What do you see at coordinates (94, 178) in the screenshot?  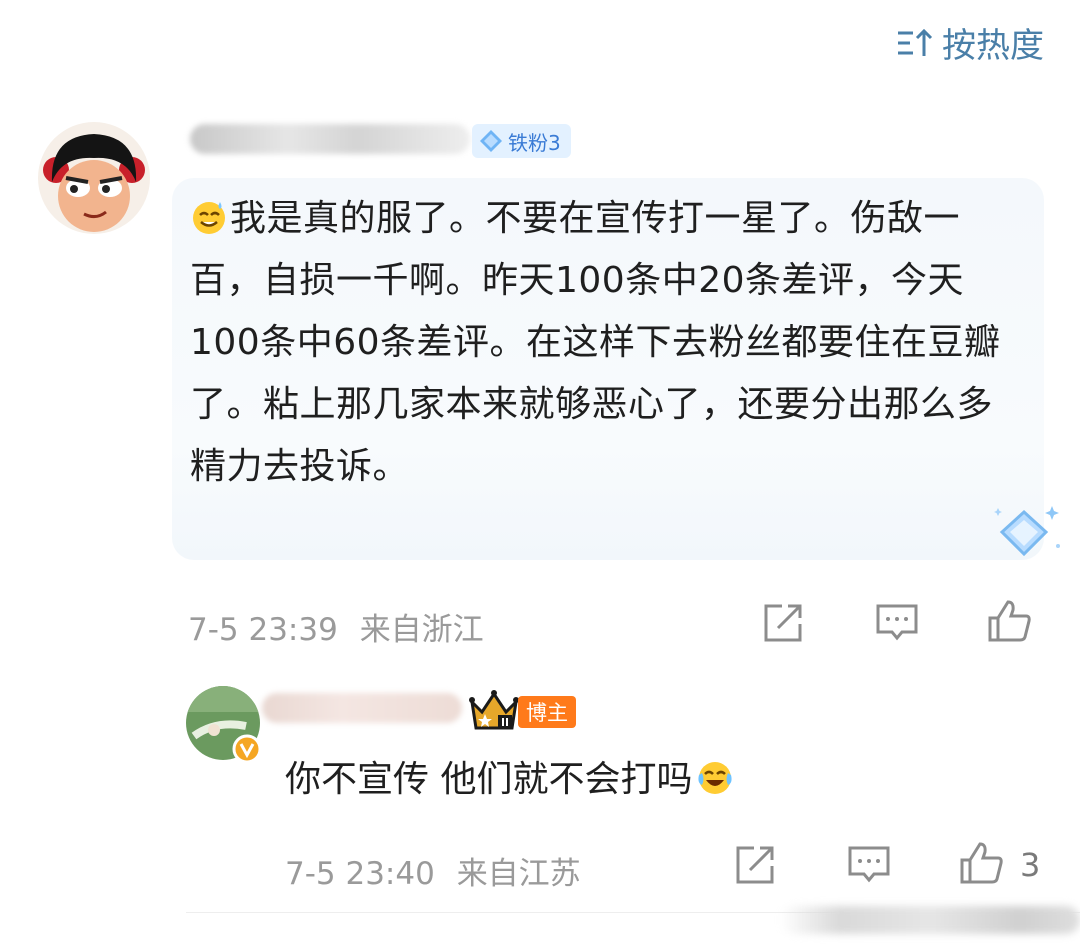 I see `commenter-avatar` at bounding box center [94, 178].